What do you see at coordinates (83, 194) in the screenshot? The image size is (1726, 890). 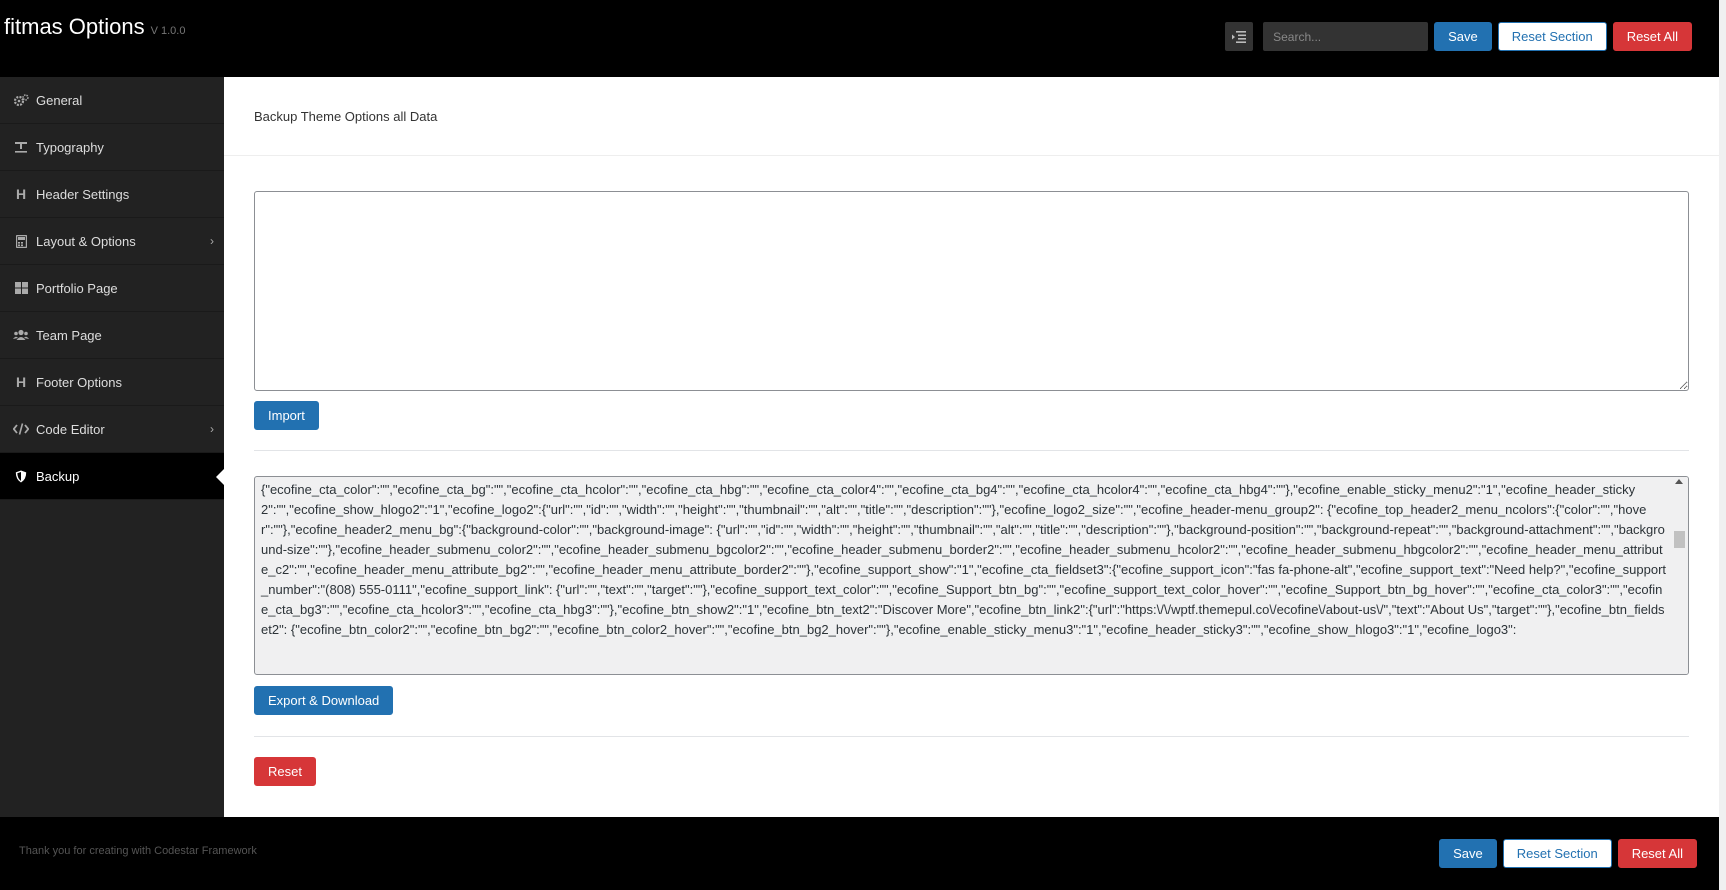 I see `sidebar-item-label: Header Settings` at bounding box center [83, 194].